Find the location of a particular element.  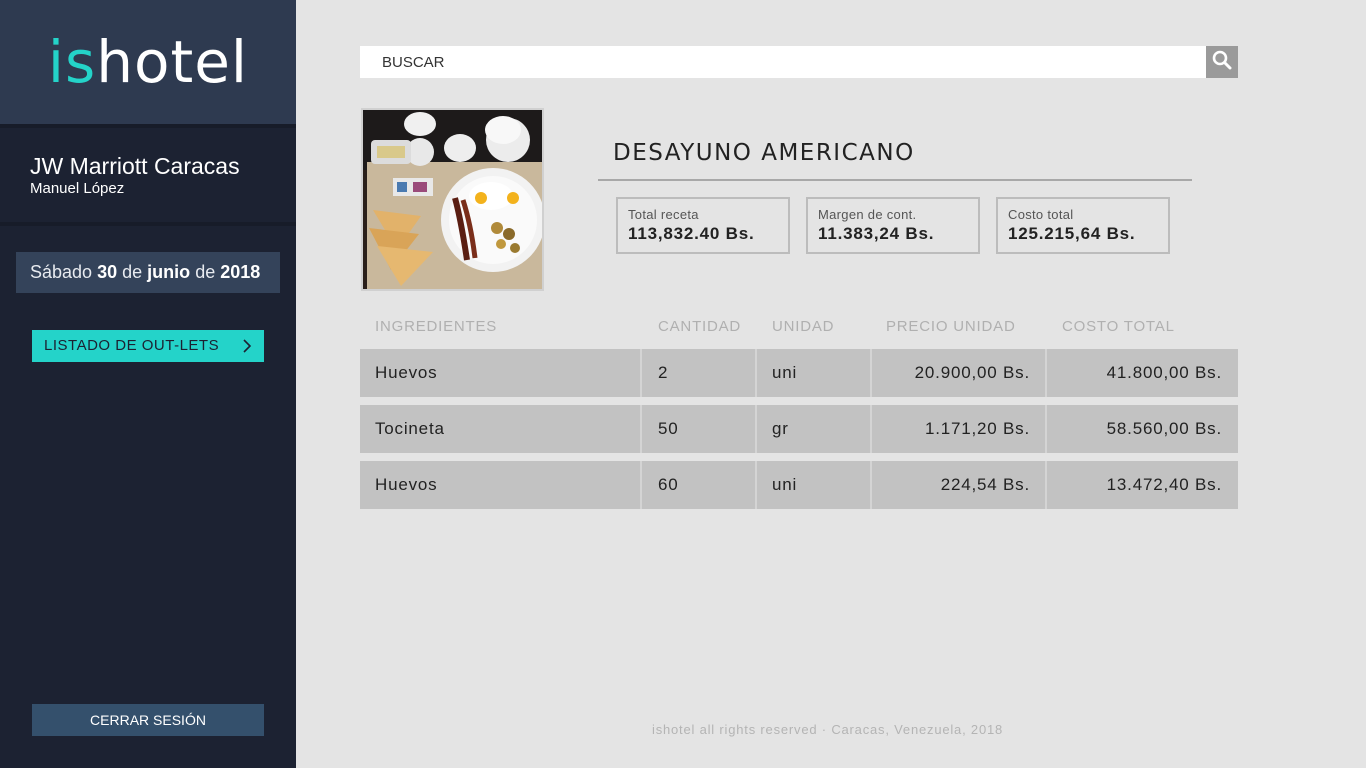

user-name: Manuel López is located at coordinates (77, 188).